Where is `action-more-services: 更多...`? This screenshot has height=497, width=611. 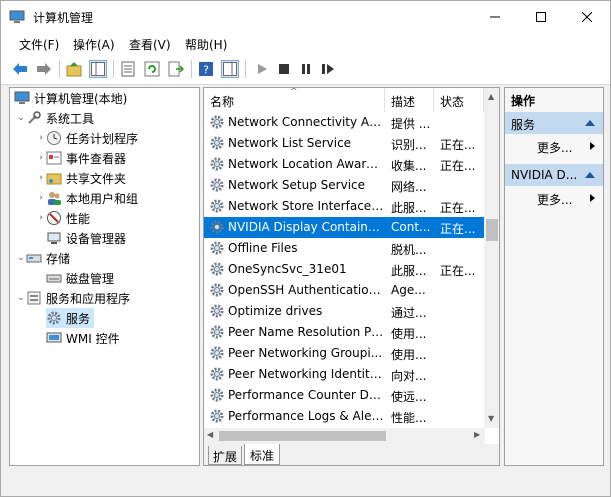 action-more-services: 更多... is located at coordinates (554, 146).